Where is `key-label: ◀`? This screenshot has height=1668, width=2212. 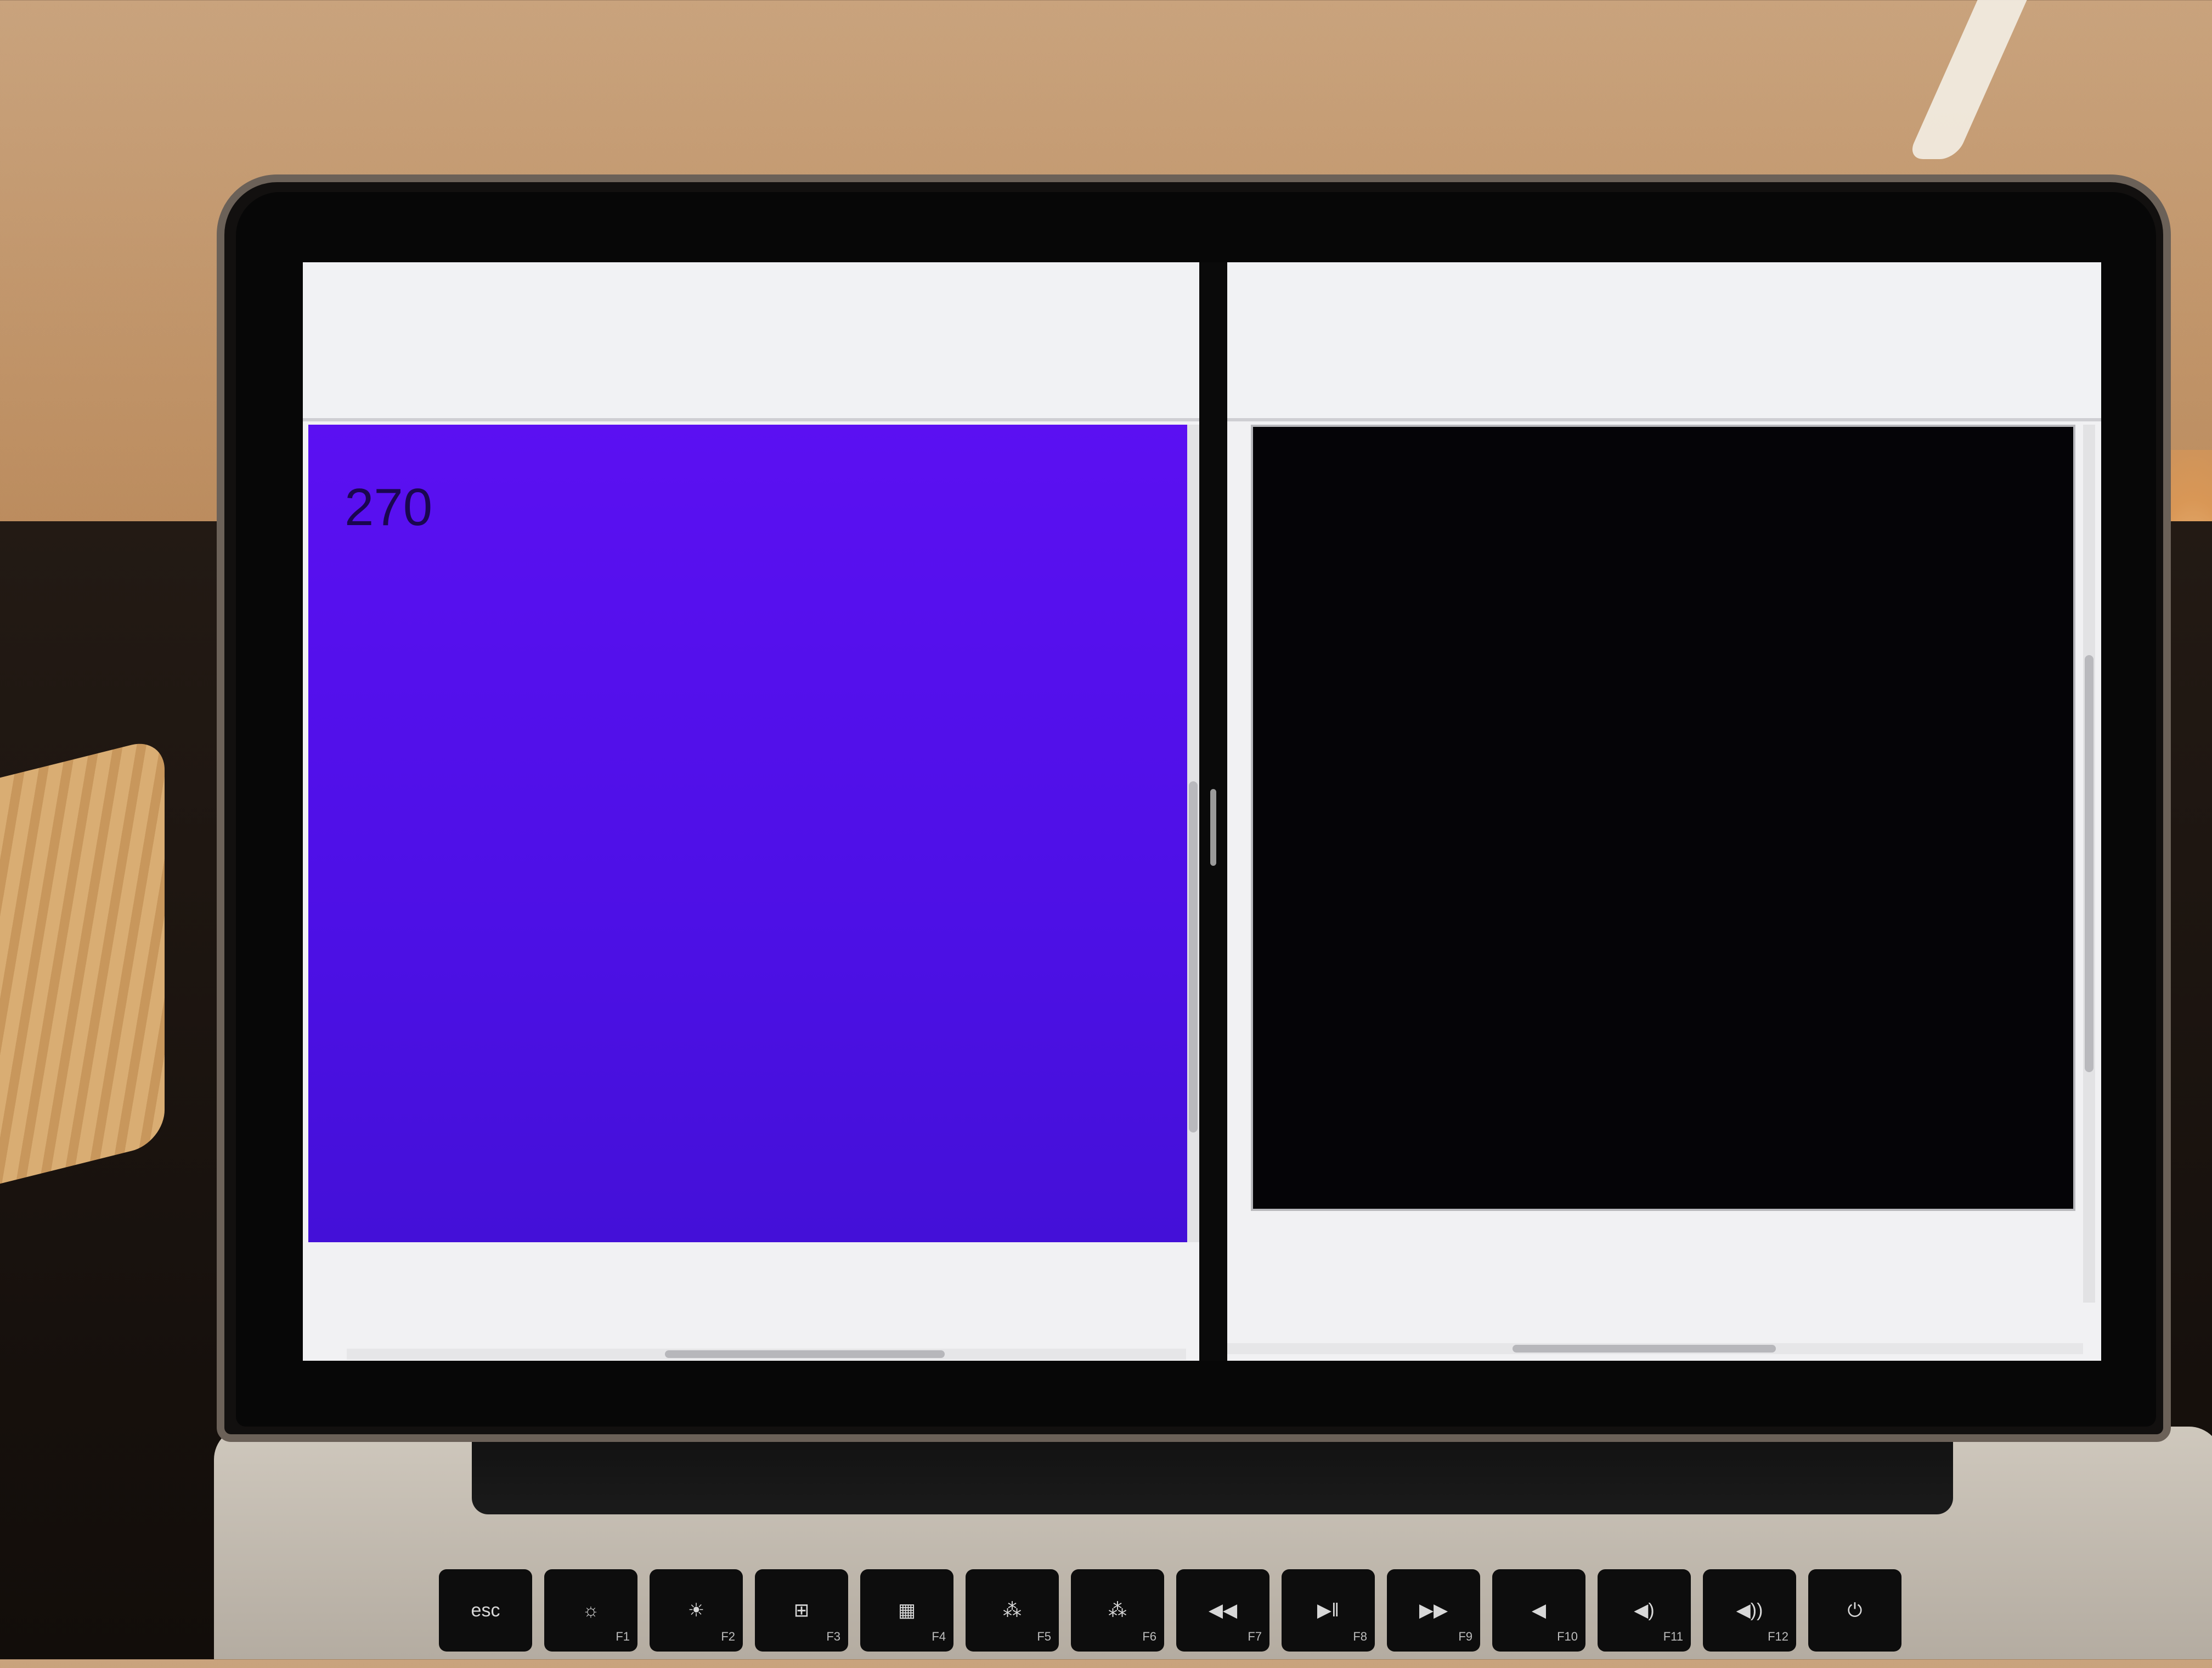 key-label: ◀ is located at coordinates (1539, 1610).